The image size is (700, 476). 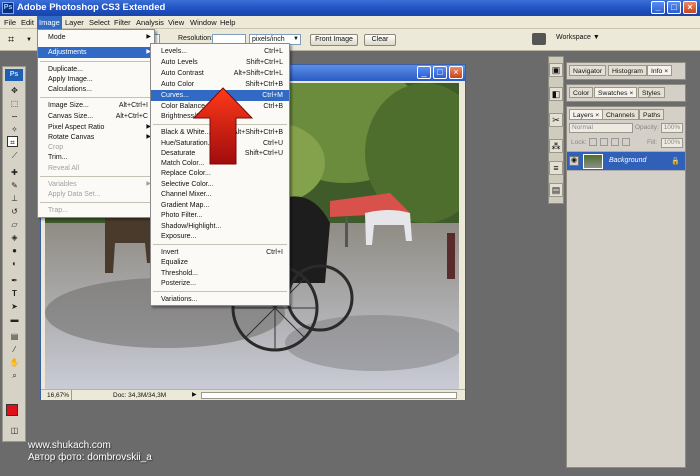 What do you see at coordinates (27, 22) in the screenshot?
I see `menu-edit: Edit` at bounding box center [27, 22].